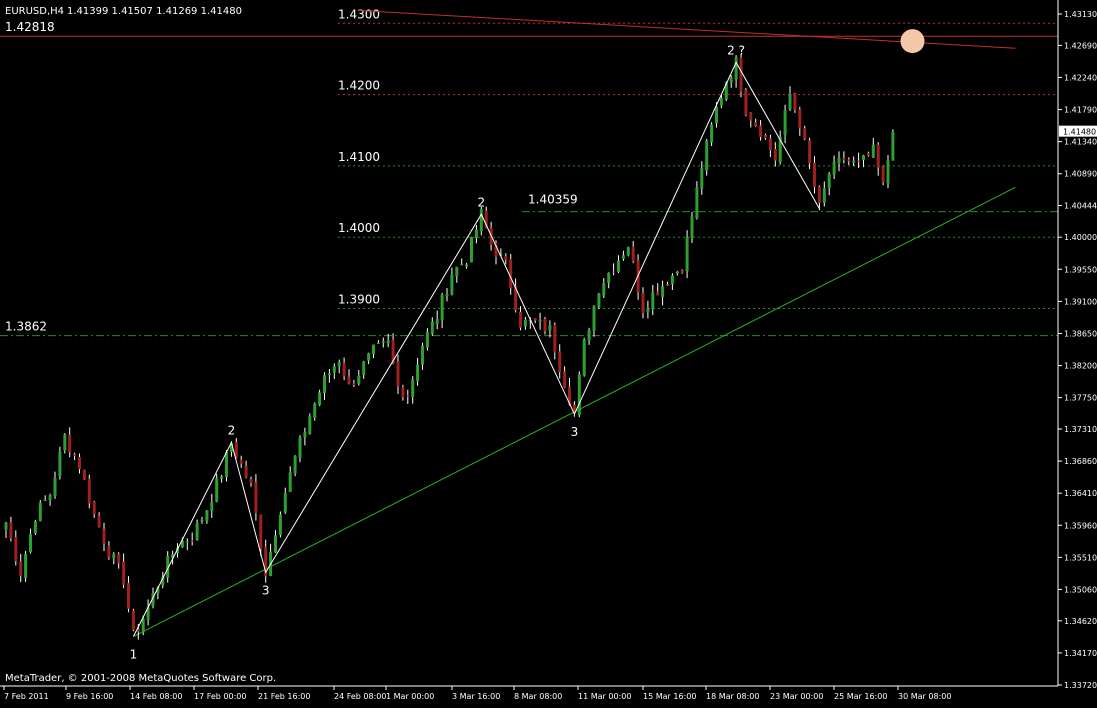  I want to click on time-tick-label: 15 Mar 16:00, so click(669, 696).